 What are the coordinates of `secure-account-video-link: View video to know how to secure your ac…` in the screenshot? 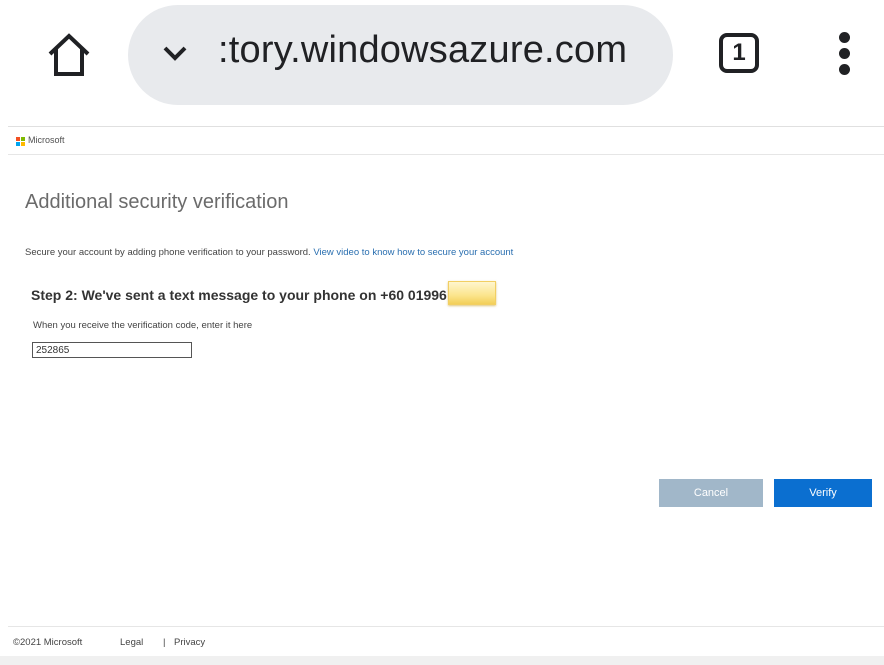 It's located at (413, 252).